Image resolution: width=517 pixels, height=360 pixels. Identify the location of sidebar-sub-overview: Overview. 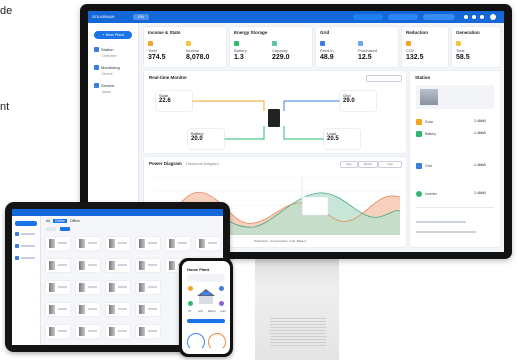
(109, 56).